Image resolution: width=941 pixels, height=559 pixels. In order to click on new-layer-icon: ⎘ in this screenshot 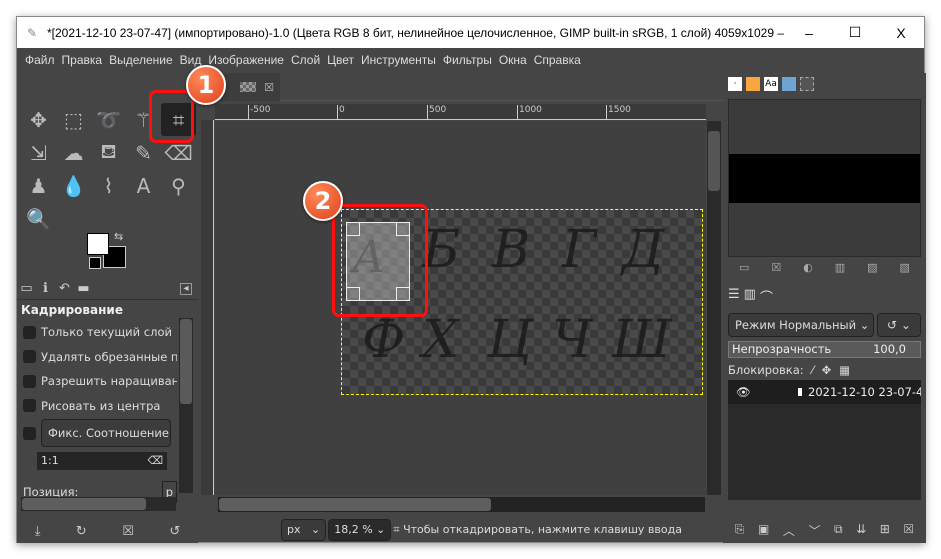, I will do `click(740, 530)`.